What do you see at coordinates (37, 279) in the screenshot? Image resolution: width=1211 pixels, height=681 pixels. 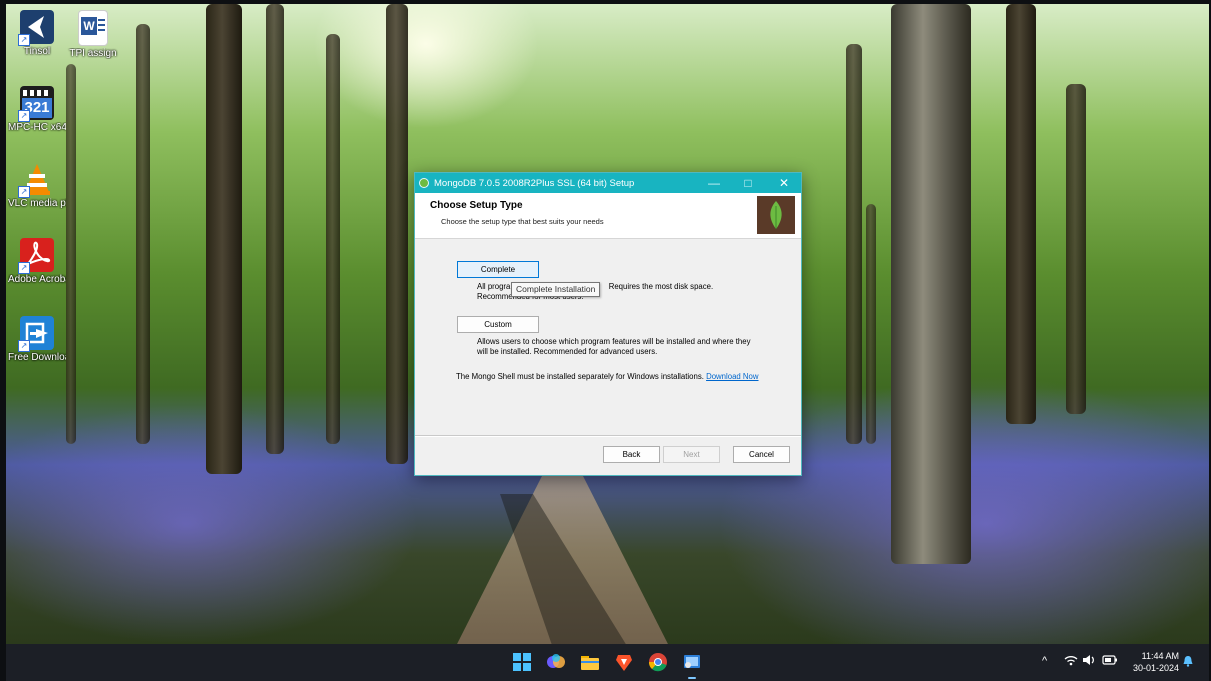 I see `desktop-icon-label: Adobe Acrobat` at bounding box center [37, 279].